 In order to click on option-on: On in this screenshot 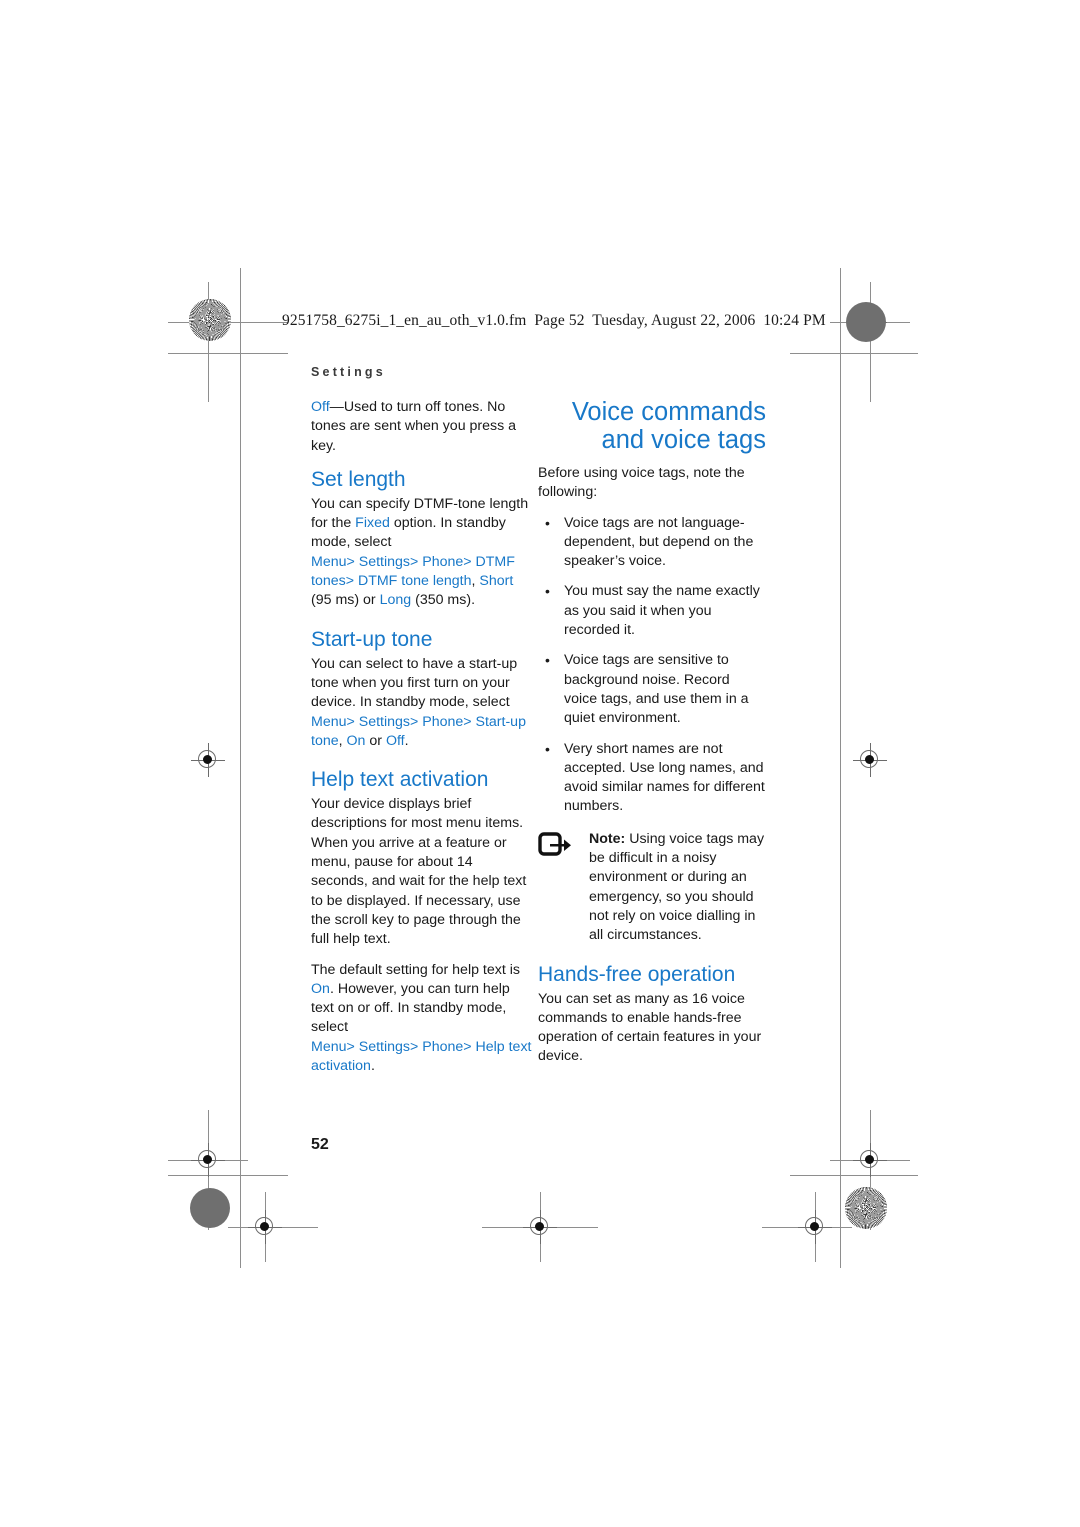, I will do `click(356, 740)`.